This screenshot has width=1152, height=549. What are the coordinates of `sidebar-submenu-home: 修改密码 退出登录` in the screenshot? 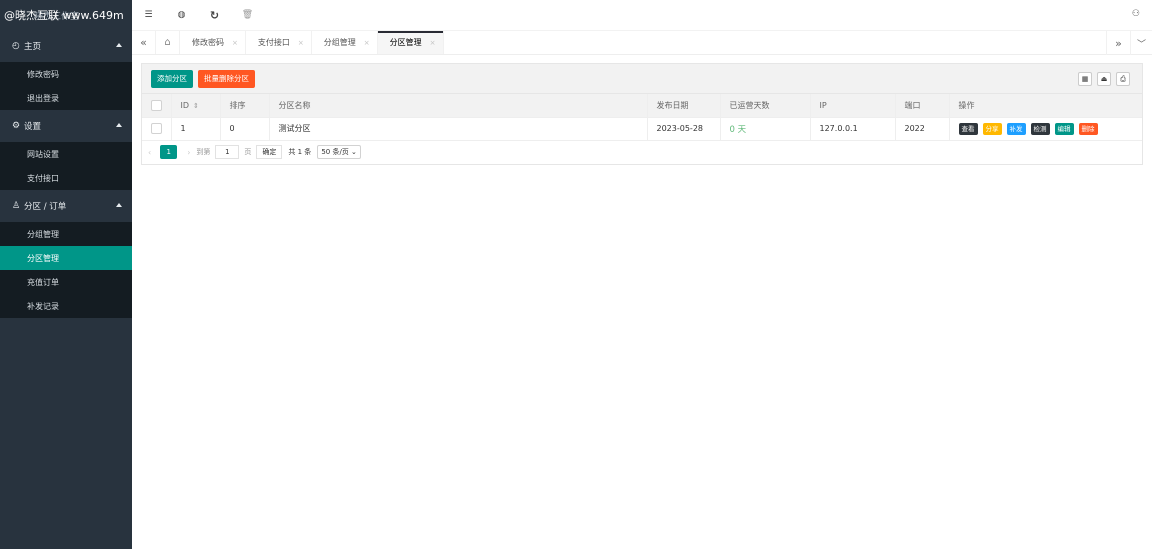 It's located at (66, 86).